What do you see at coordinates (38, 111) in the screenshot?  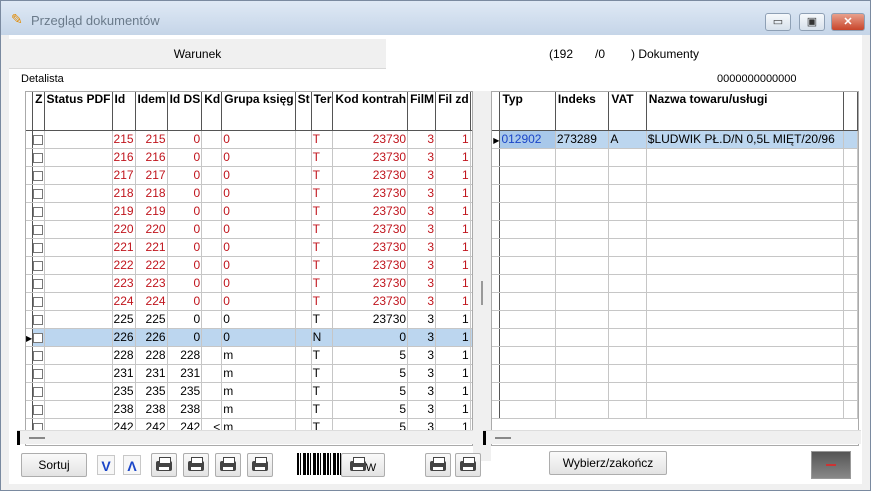 I see `column-header: Z` at bounding box center [38, 111].